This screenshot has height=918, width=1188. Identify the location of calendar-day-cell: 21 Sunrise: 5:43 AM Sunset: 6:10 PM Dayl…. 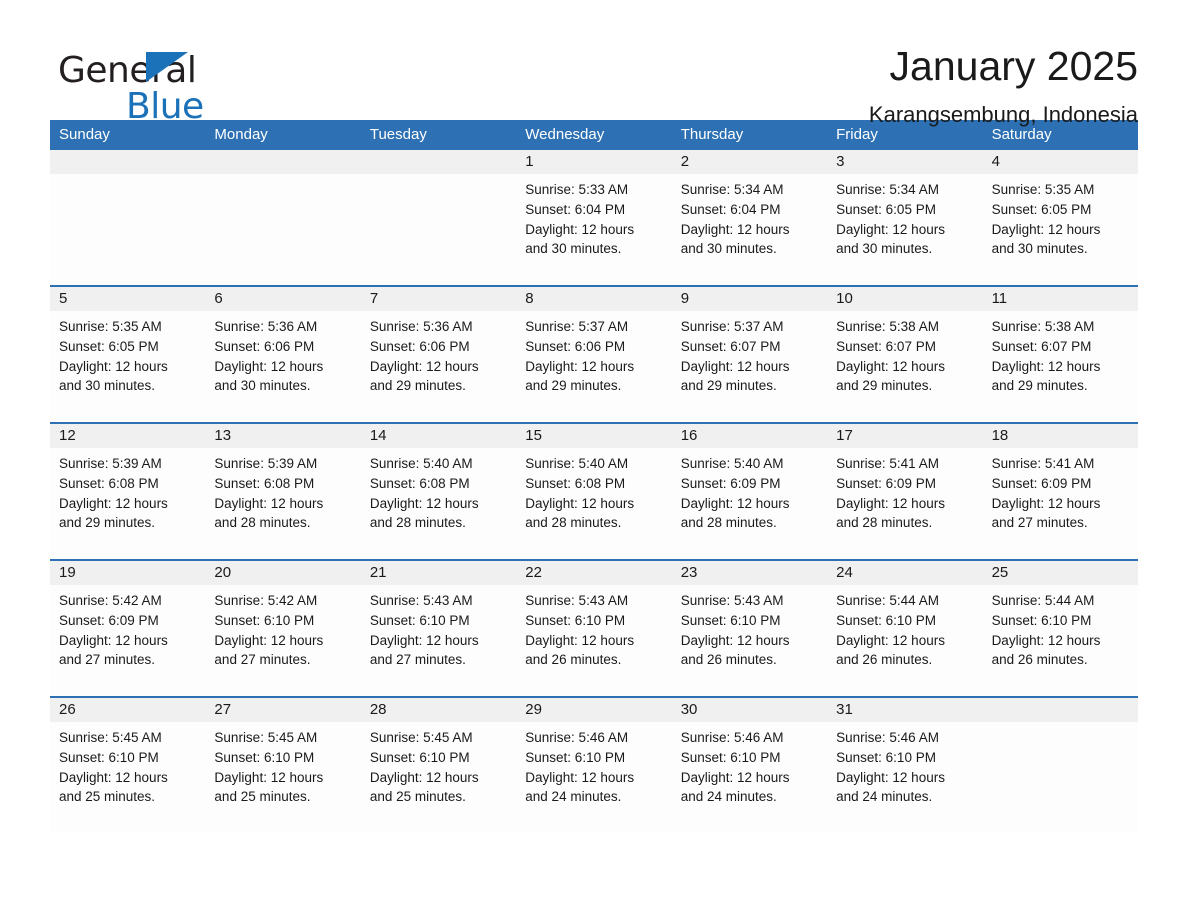
(438, 628).